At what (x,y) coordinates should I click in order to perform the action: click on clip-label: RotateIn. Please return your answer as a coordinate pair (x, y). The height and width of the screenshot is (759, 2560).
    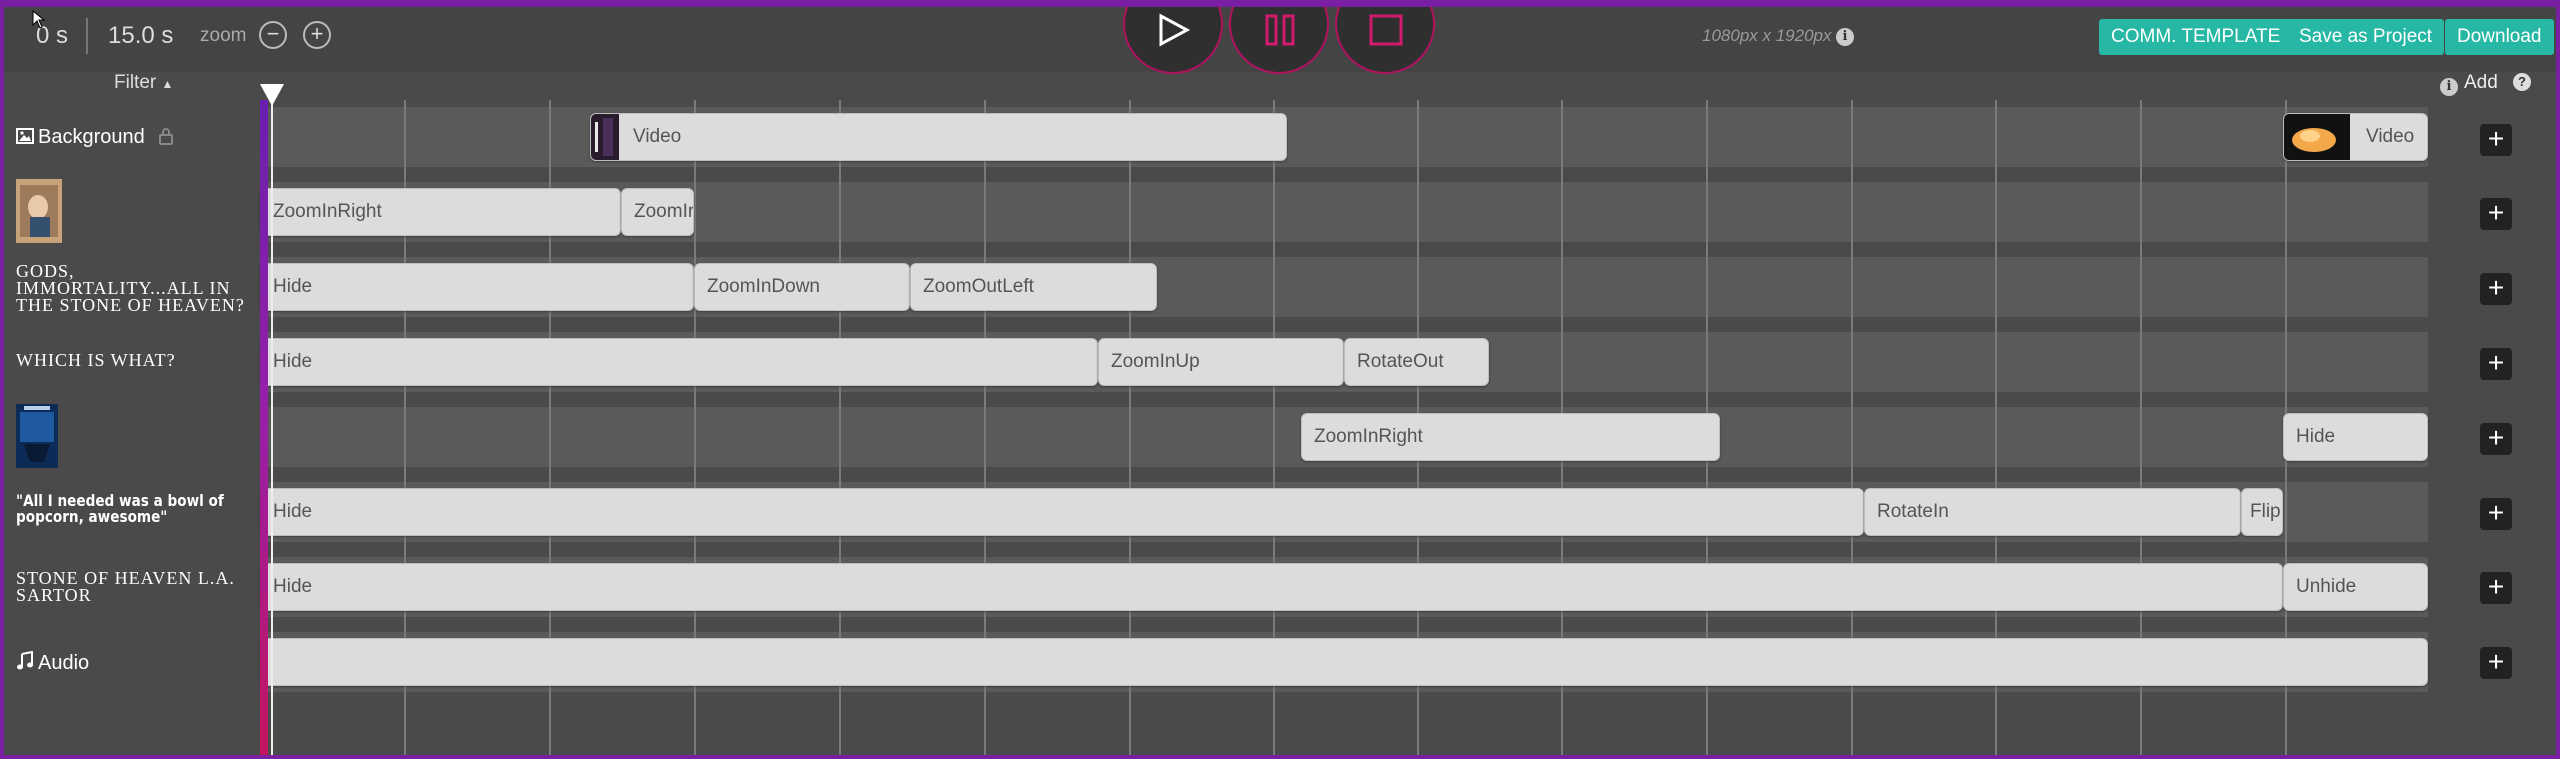
    Looking at the image, I should click on (1913, 511).